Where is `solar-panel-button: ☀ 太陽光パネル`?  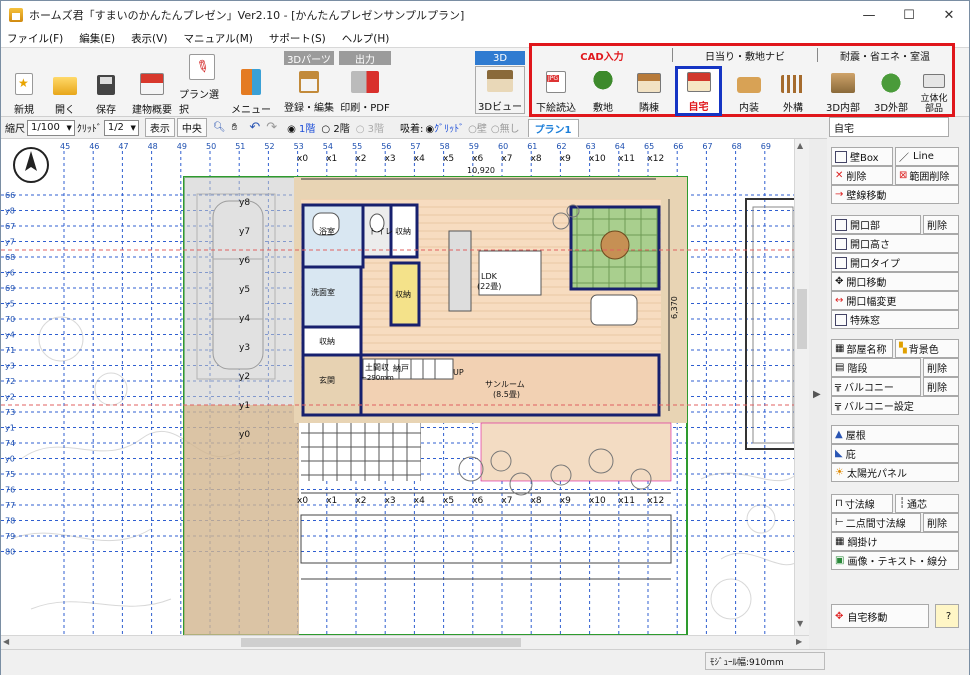 solar-panel-button: ☀ 太陽光パネル is located at coordinates (895, 472).